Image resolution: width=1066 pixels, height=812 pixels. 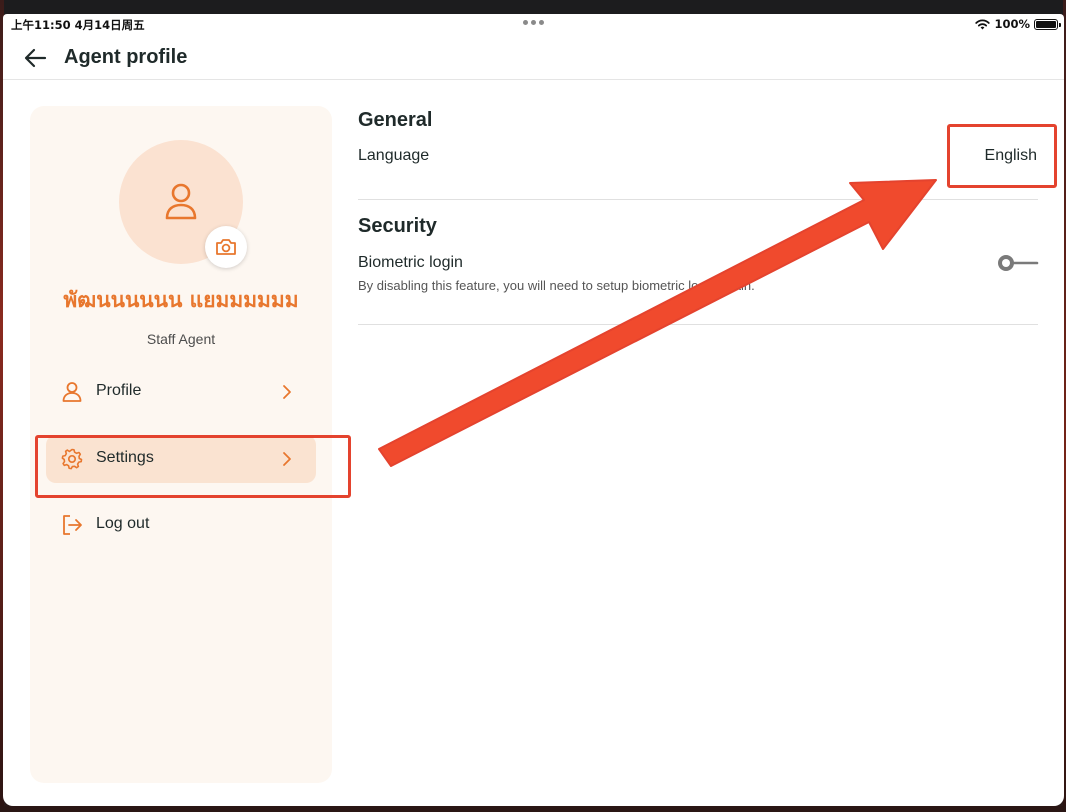 I want to click on status-right: 100%, so click(x=1018, y=24).